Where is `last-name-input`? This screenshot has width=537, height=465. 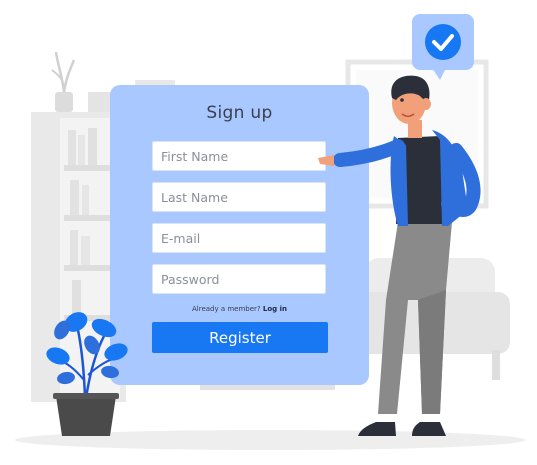
last-name-input is located at coordinates (239, 197).